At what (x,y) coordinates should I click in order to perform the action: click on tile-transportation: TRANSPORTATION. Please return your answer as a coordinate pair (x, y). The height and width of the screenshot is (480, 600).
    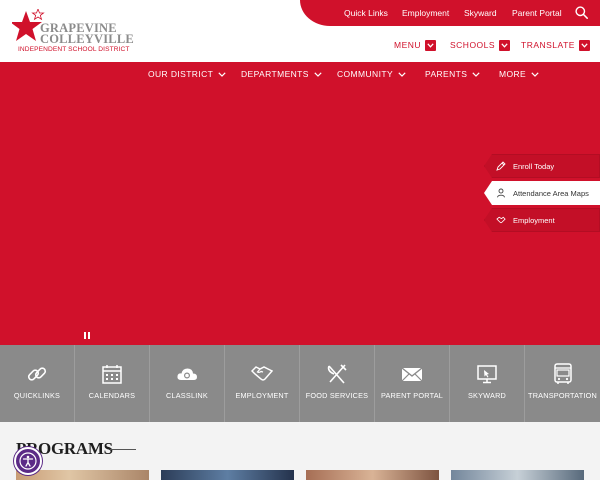
    Looking at the image, I should click on (562, 383).